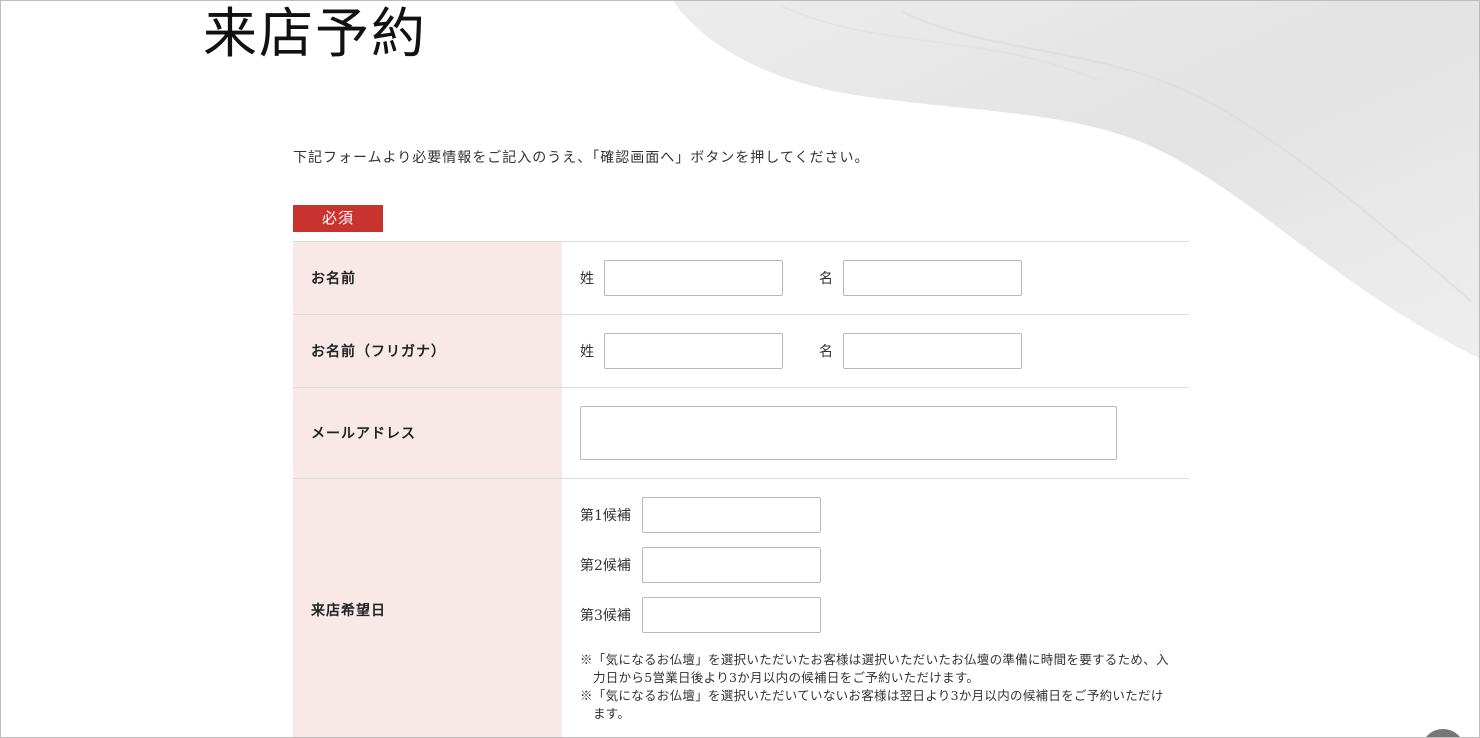 The height and width of the screenshot is (738, 1480). I want to click on email-input, so click(848, 433).